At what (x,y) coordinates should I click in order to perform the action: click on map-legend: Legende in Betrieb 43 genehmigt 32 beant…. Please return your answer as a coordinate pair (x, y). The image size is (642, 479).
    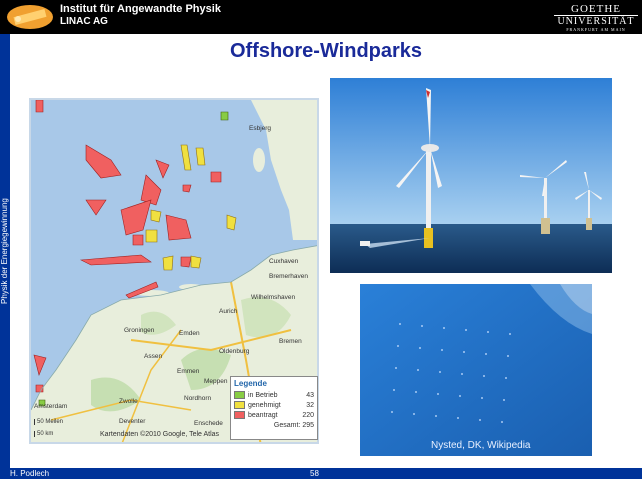
    Looking at the image, I should click on (274, 408).